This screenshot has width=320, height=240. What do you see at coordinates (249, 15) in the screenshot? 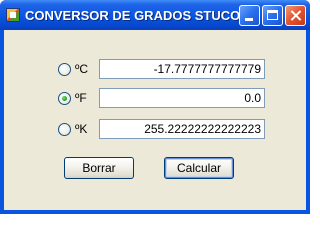
I see `minimize-button` at bounding box center [249, 15].